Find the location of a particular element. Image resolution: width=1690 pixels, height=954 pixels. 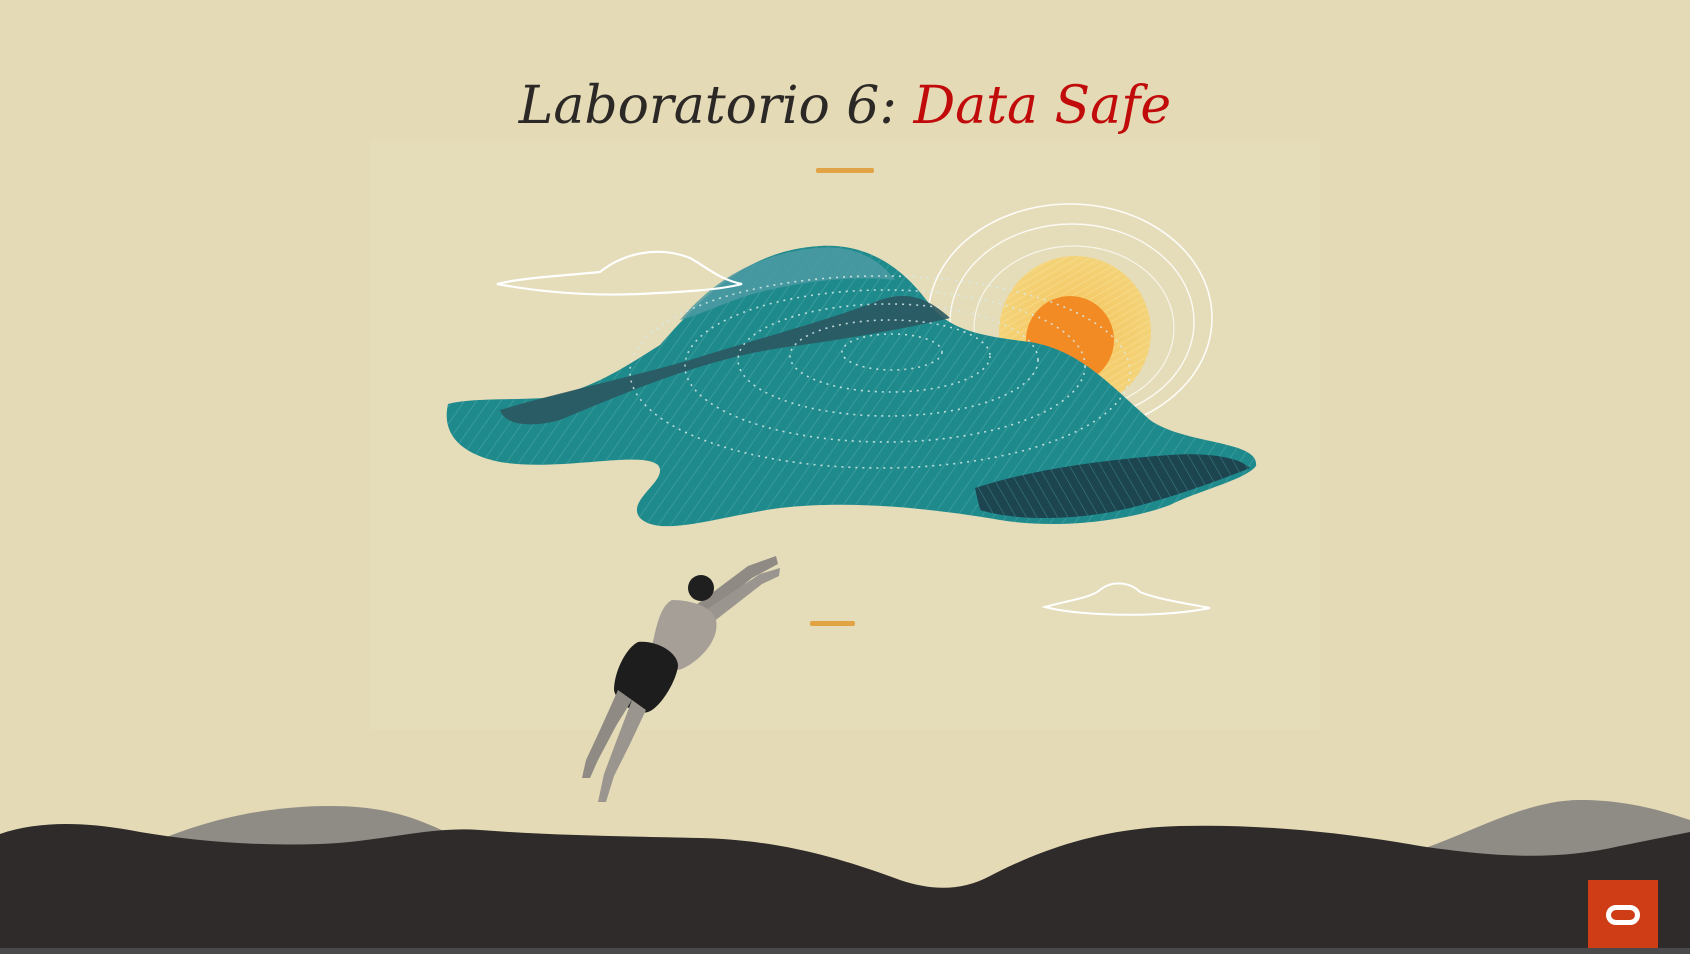

title-divider is located at coordinates (845, 170).